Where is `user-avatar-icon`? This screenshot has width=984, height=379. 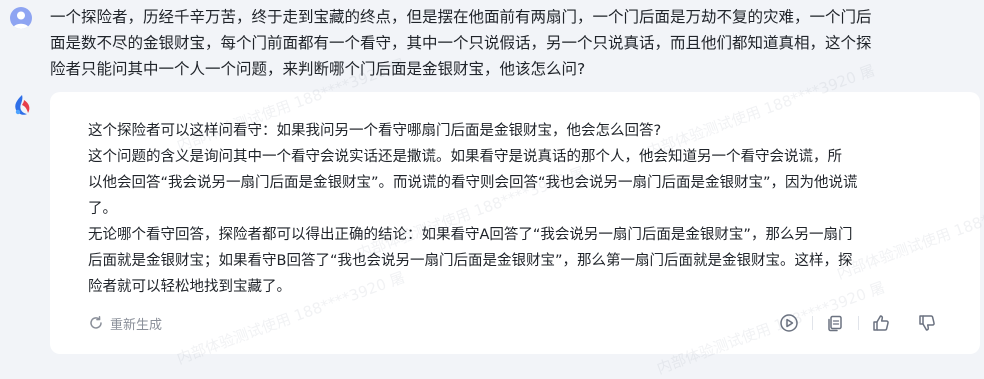
user-avatar-icon is located at coordinates (21, 20).